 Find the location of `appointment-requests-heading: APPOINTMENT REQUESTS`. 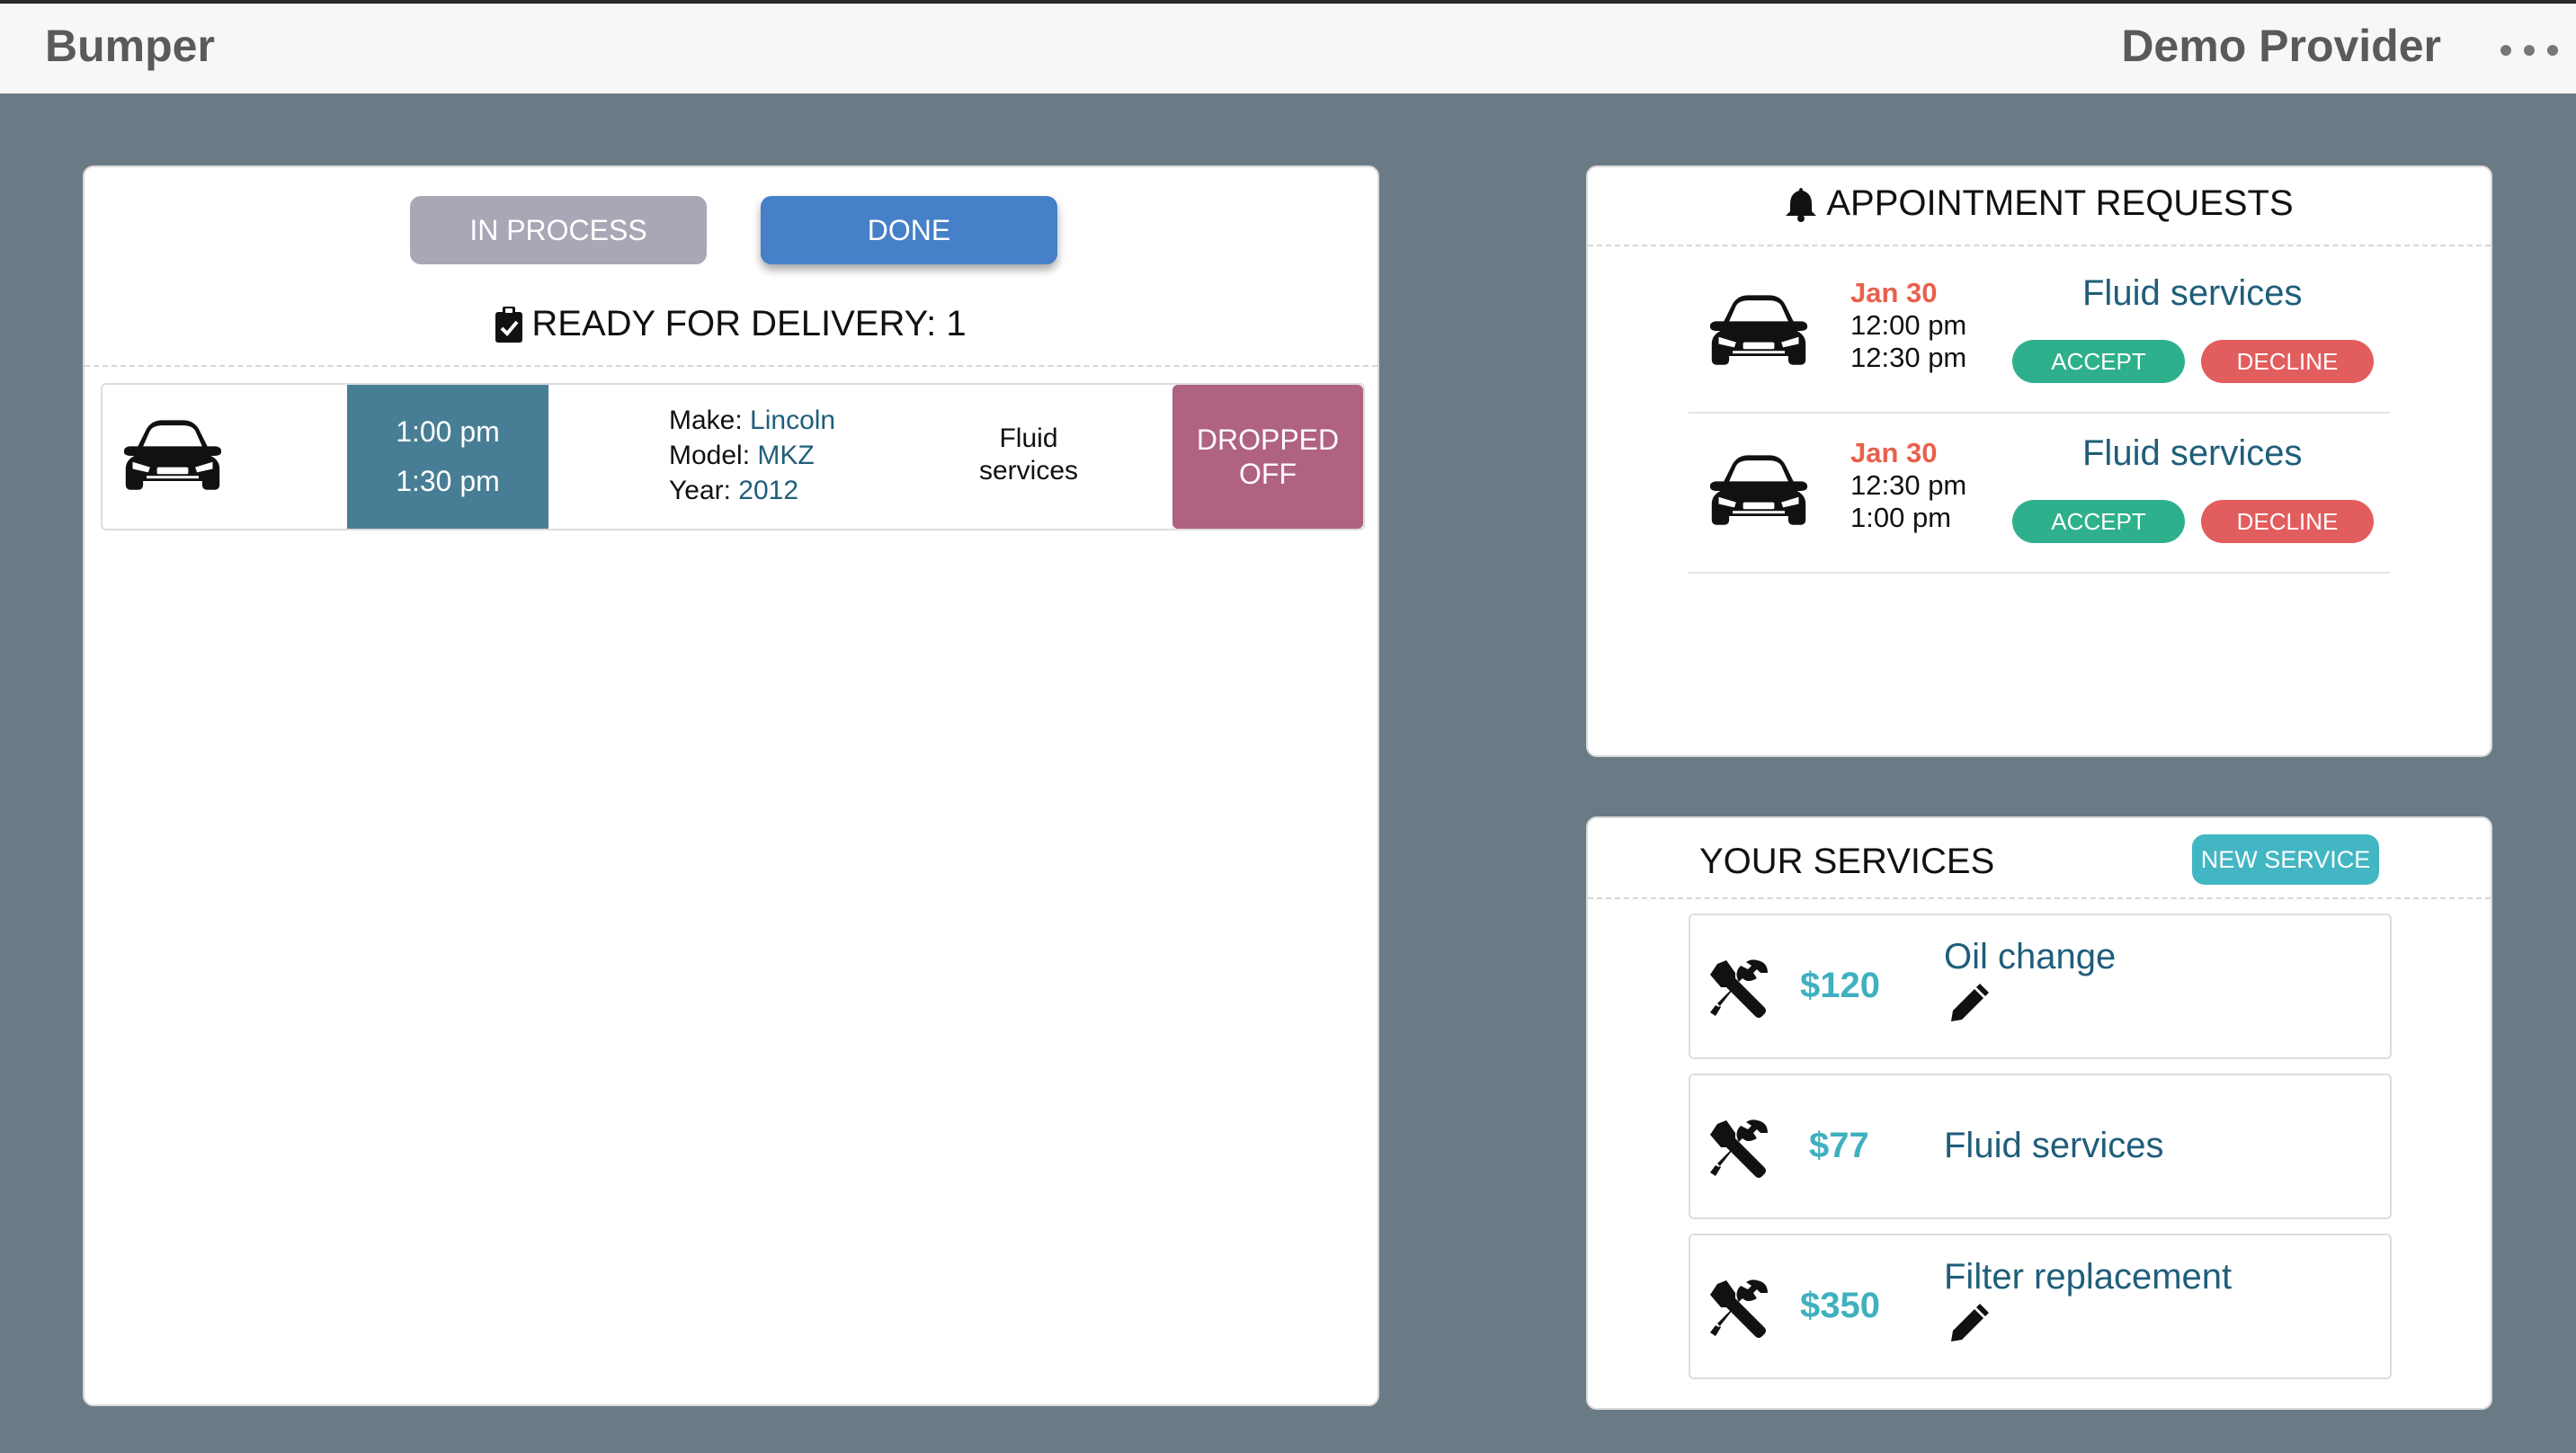

appointment-requests-heading: APPOINTMENT REQUESTS is located at coordinates (2040, 203).